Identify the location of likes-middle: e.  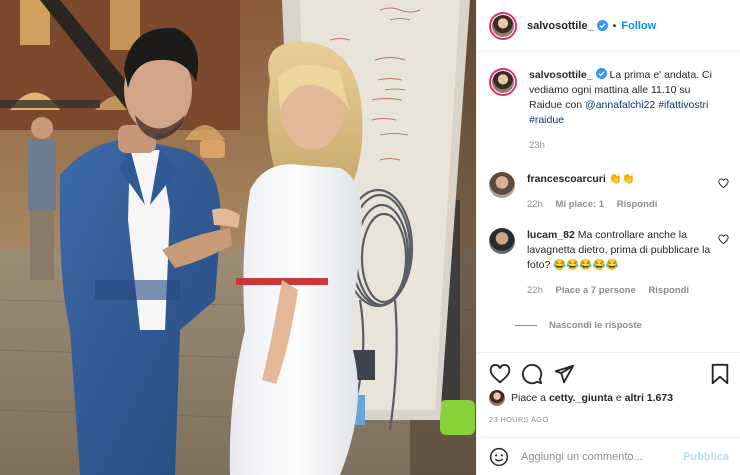
(618, 398).